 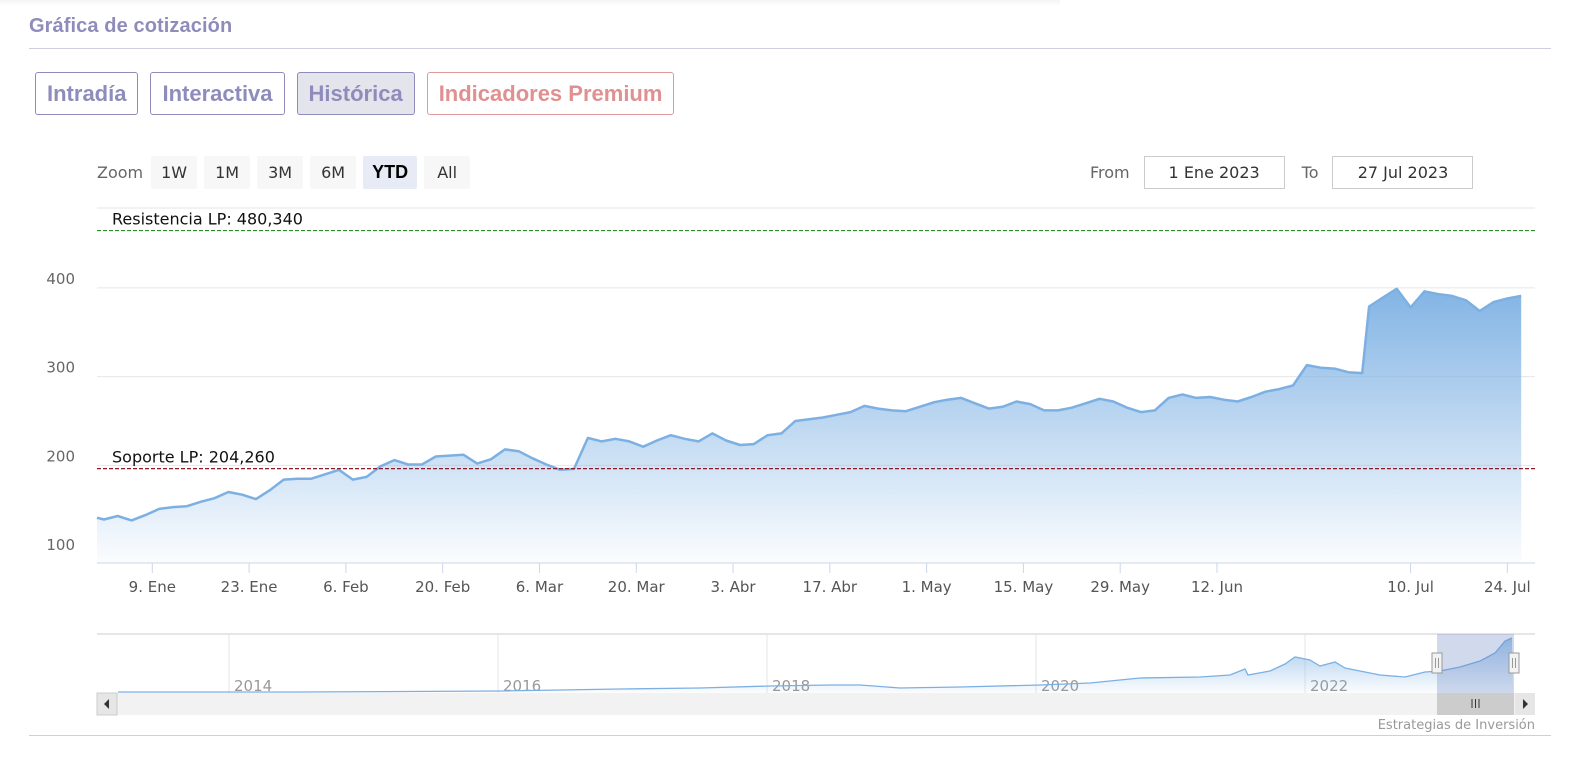 I want to click on y-tick-label: 200, so click(x=60, y=456).